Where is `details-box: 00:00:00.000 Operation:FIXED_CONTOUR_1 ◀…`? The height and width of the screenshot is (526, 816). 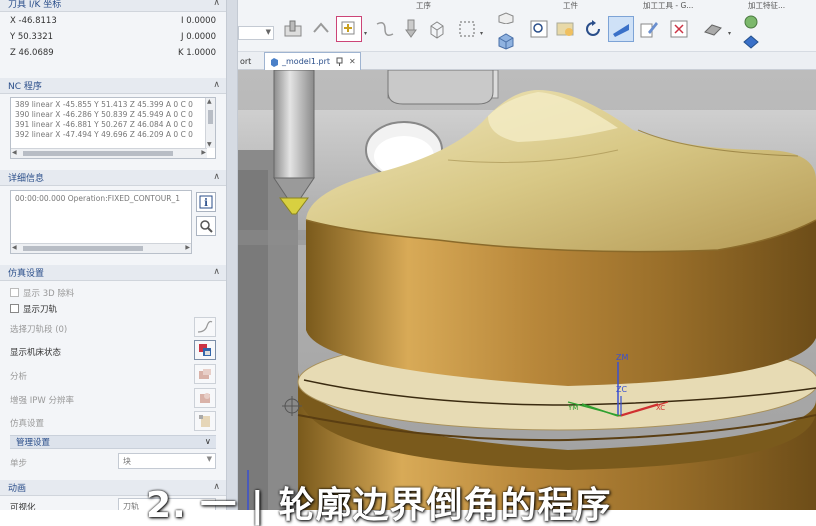 details-box: 00:00:00.000 Operation:FIXED_CONTOUR_1 ◀… is located at coordinates (101, 222).